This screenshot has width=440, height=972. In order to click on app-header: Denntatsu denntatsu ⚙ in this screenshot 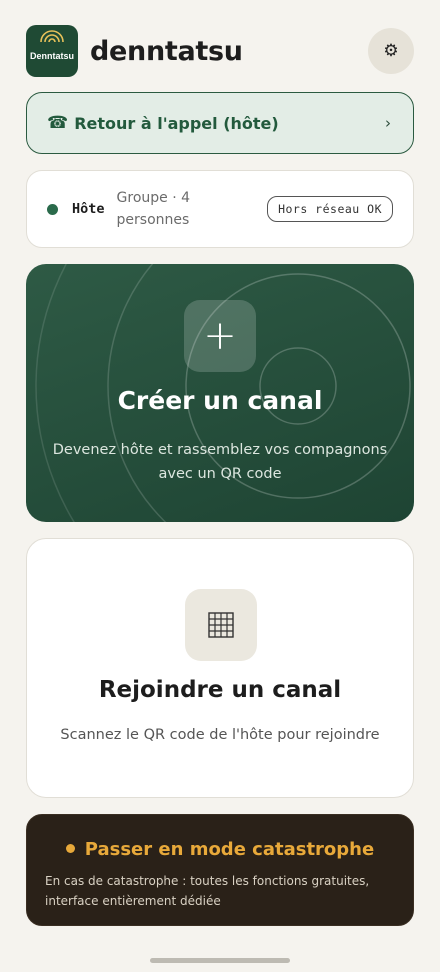, I will do `click(220, 51)`.